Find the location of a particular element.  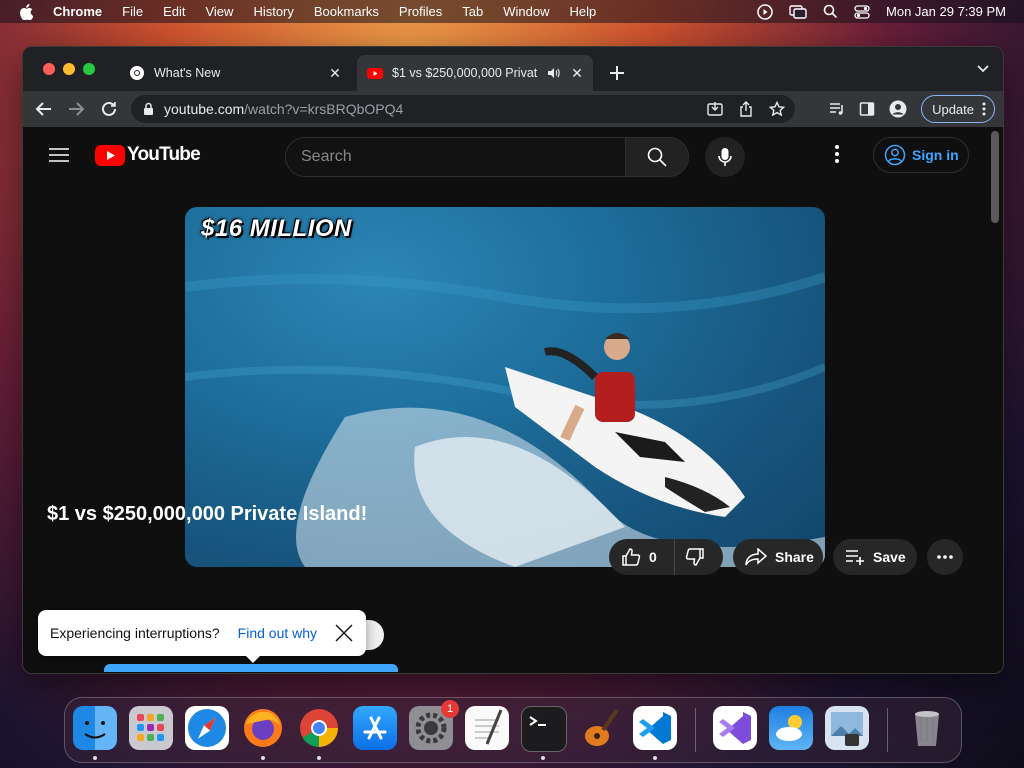

preview-icon is located at coordinates (847, 728).